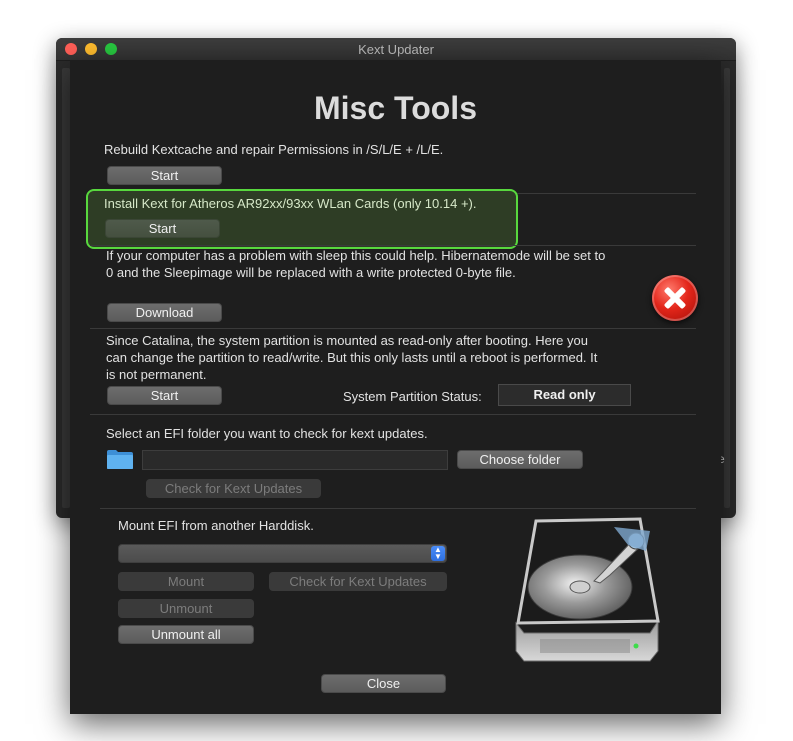 This screenshot has height=741, width=793. What do you see at coordinates (282, 553) in the screenshot?
I see `harddisk-dropdown: ▲ ▼` at bounding box center [282, 553].